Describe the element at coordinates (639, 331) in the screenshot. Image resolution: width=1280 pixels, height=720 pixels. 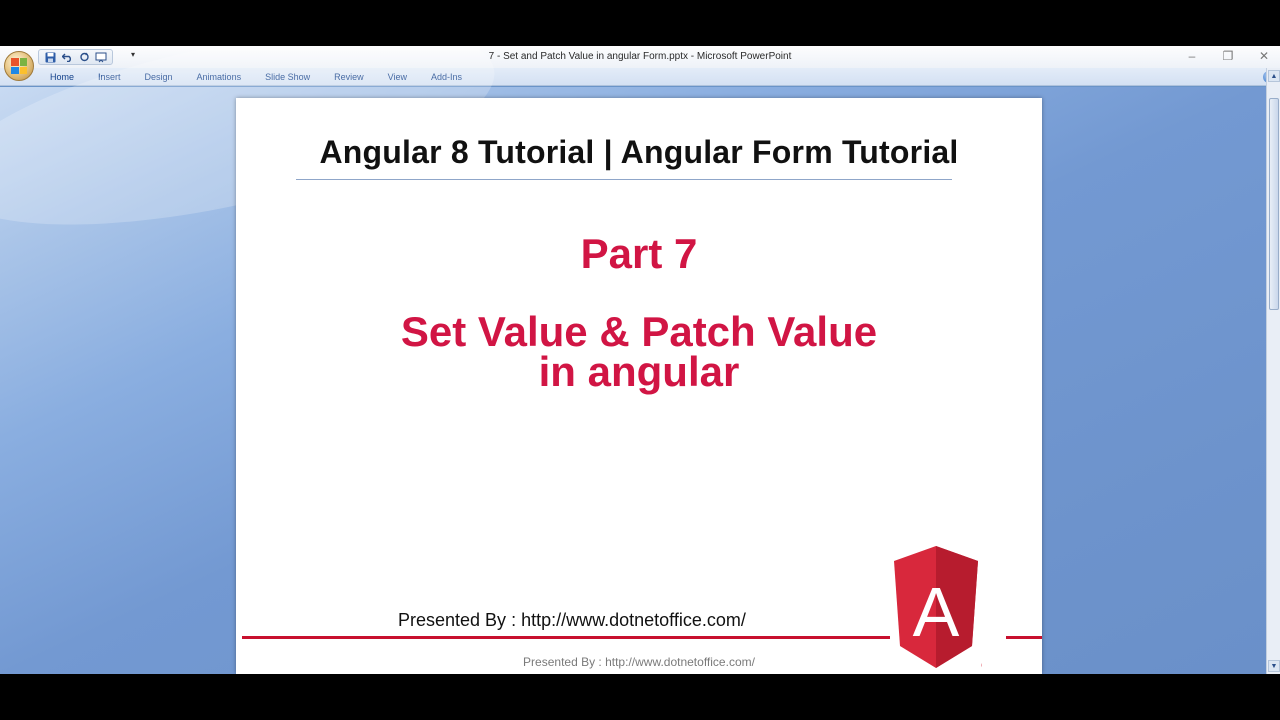
I see `subtitle-line-1: Set Value & Patch Value` at that location.